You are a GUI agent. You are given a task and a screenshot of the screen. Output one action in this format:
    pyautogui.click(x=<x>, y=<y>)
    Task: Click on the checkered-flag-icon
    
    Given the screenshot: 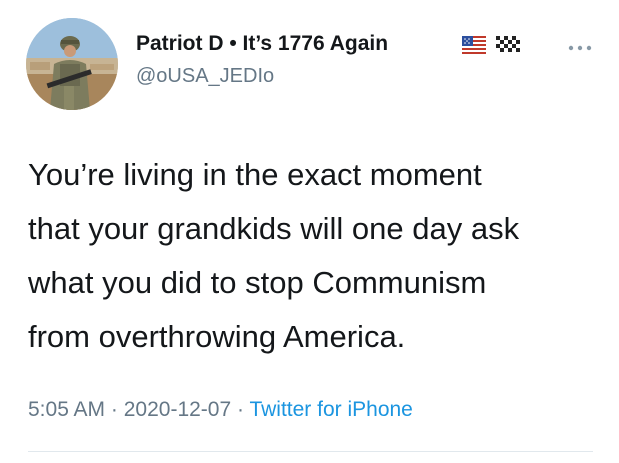 What is the action you would take?
    pyautogui.click(x=508, y=45)
    